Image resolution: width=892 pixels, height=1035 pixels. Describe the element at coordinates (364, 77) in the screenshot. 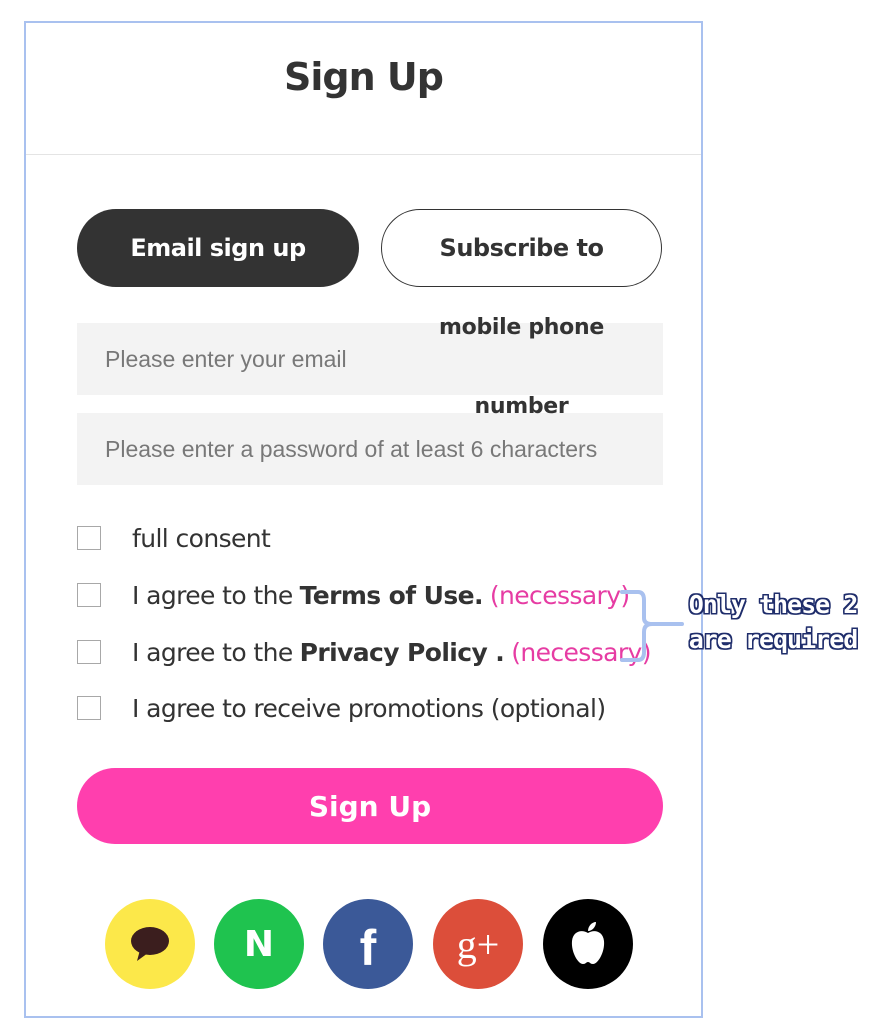

I see `page-title: Sign Up` at that location.